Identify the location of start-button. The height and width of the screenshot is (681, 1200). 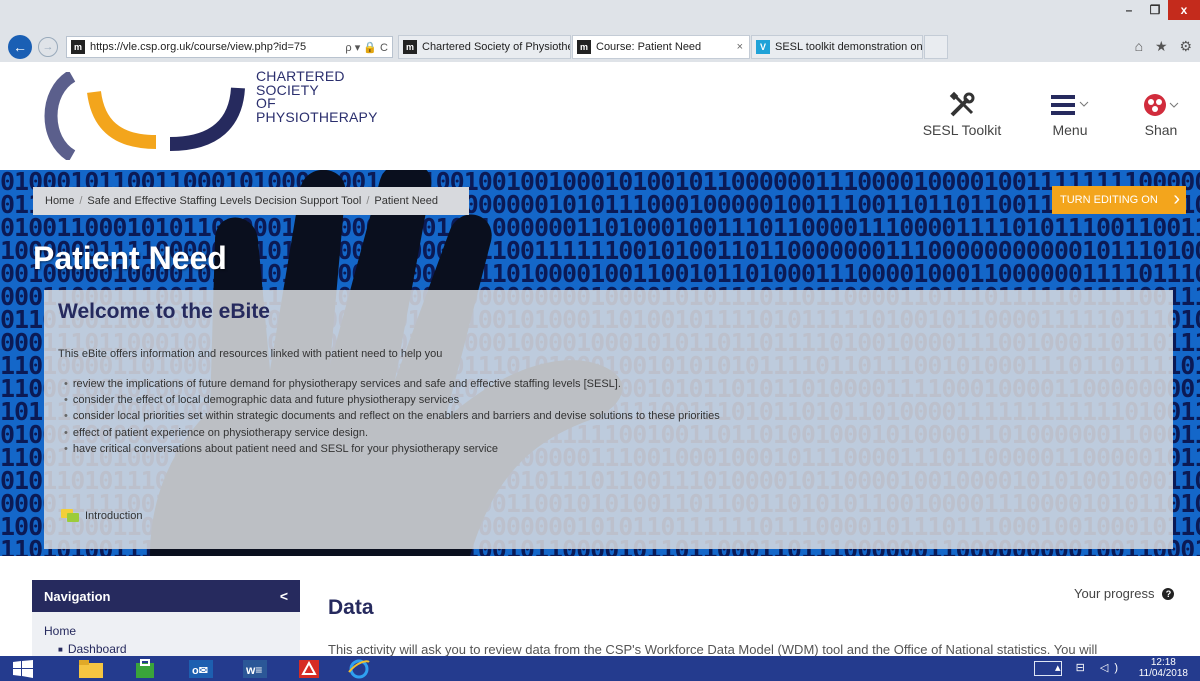
(23, 668).